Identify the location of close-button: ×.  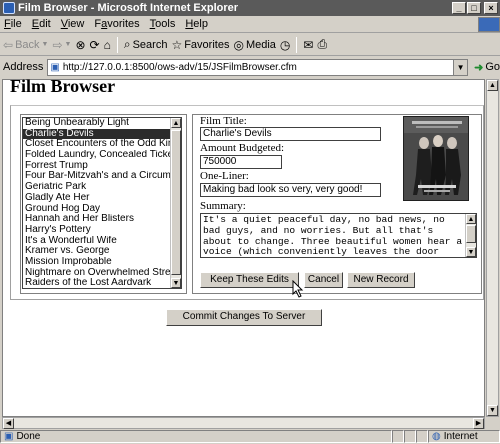
(491, 8).